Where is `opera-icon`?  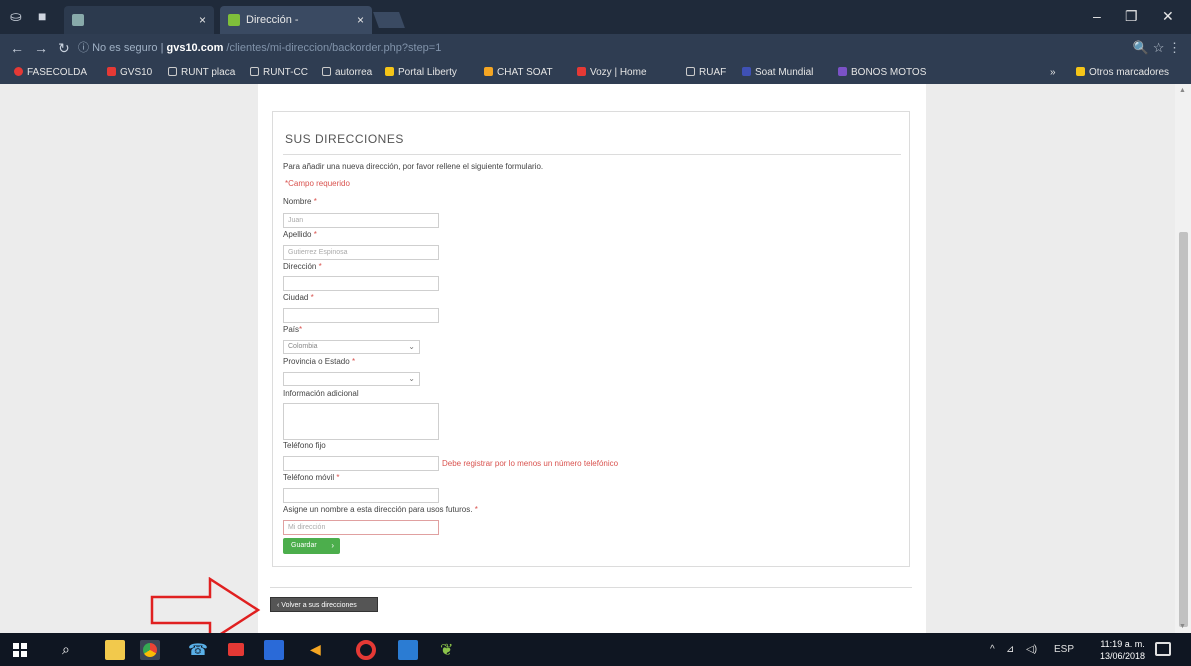 opera-icon is located at coordinates (366, 650).